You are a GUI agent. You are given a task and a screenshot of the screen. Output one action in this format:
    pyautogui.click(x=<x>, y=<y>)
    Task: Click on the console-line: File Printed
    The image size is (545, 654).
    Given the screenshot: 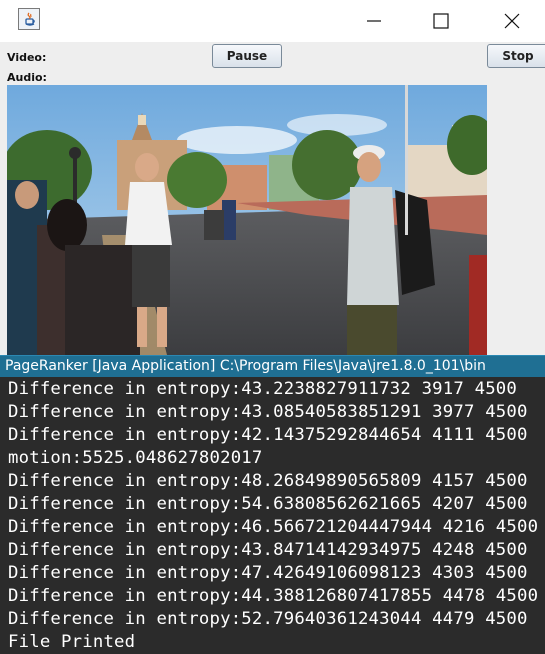 What is the action you would take?
    pyautogui.click(x=72, y=642)
    